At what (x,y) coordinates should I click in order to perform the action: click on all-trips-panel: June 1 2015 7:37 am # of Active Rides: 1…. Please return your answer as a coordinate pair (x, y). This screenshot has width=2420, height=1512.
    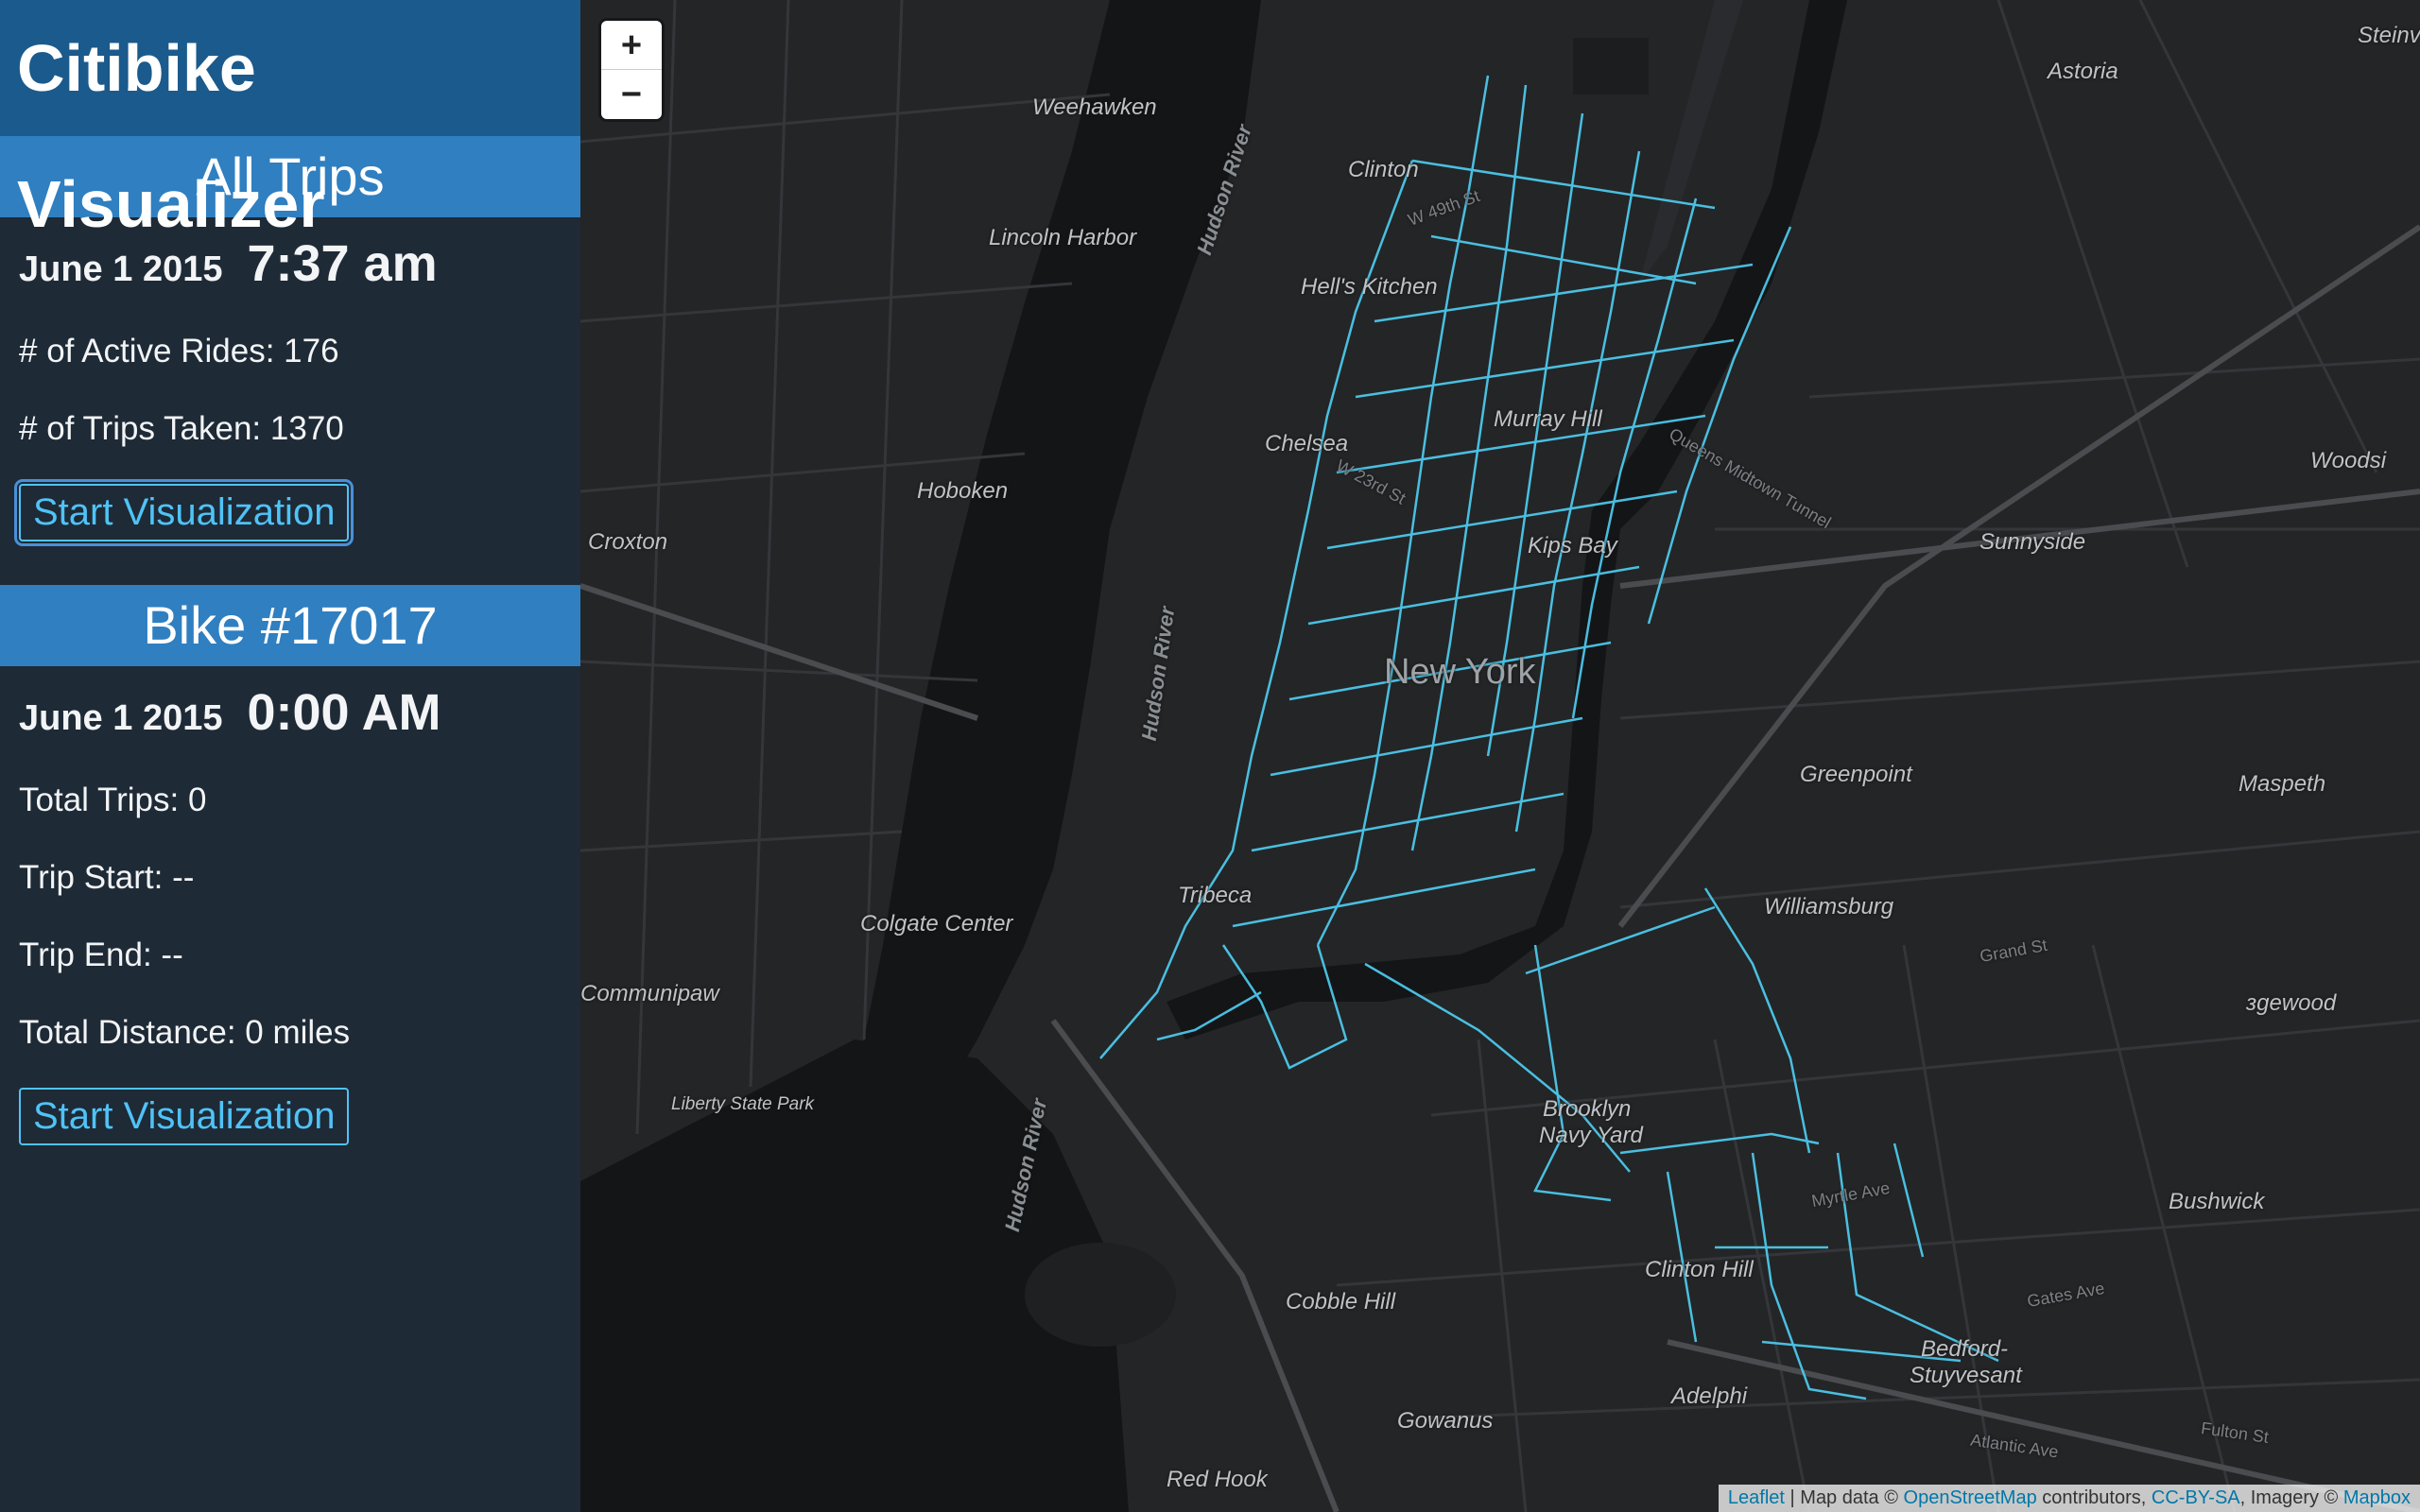
    Looking at the image, I should click on (290, 387).